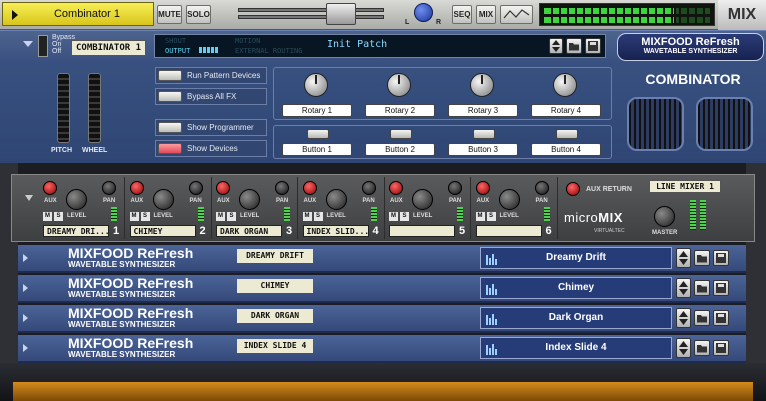  I want to click on solo-button: SOLO, so click(198, 14).